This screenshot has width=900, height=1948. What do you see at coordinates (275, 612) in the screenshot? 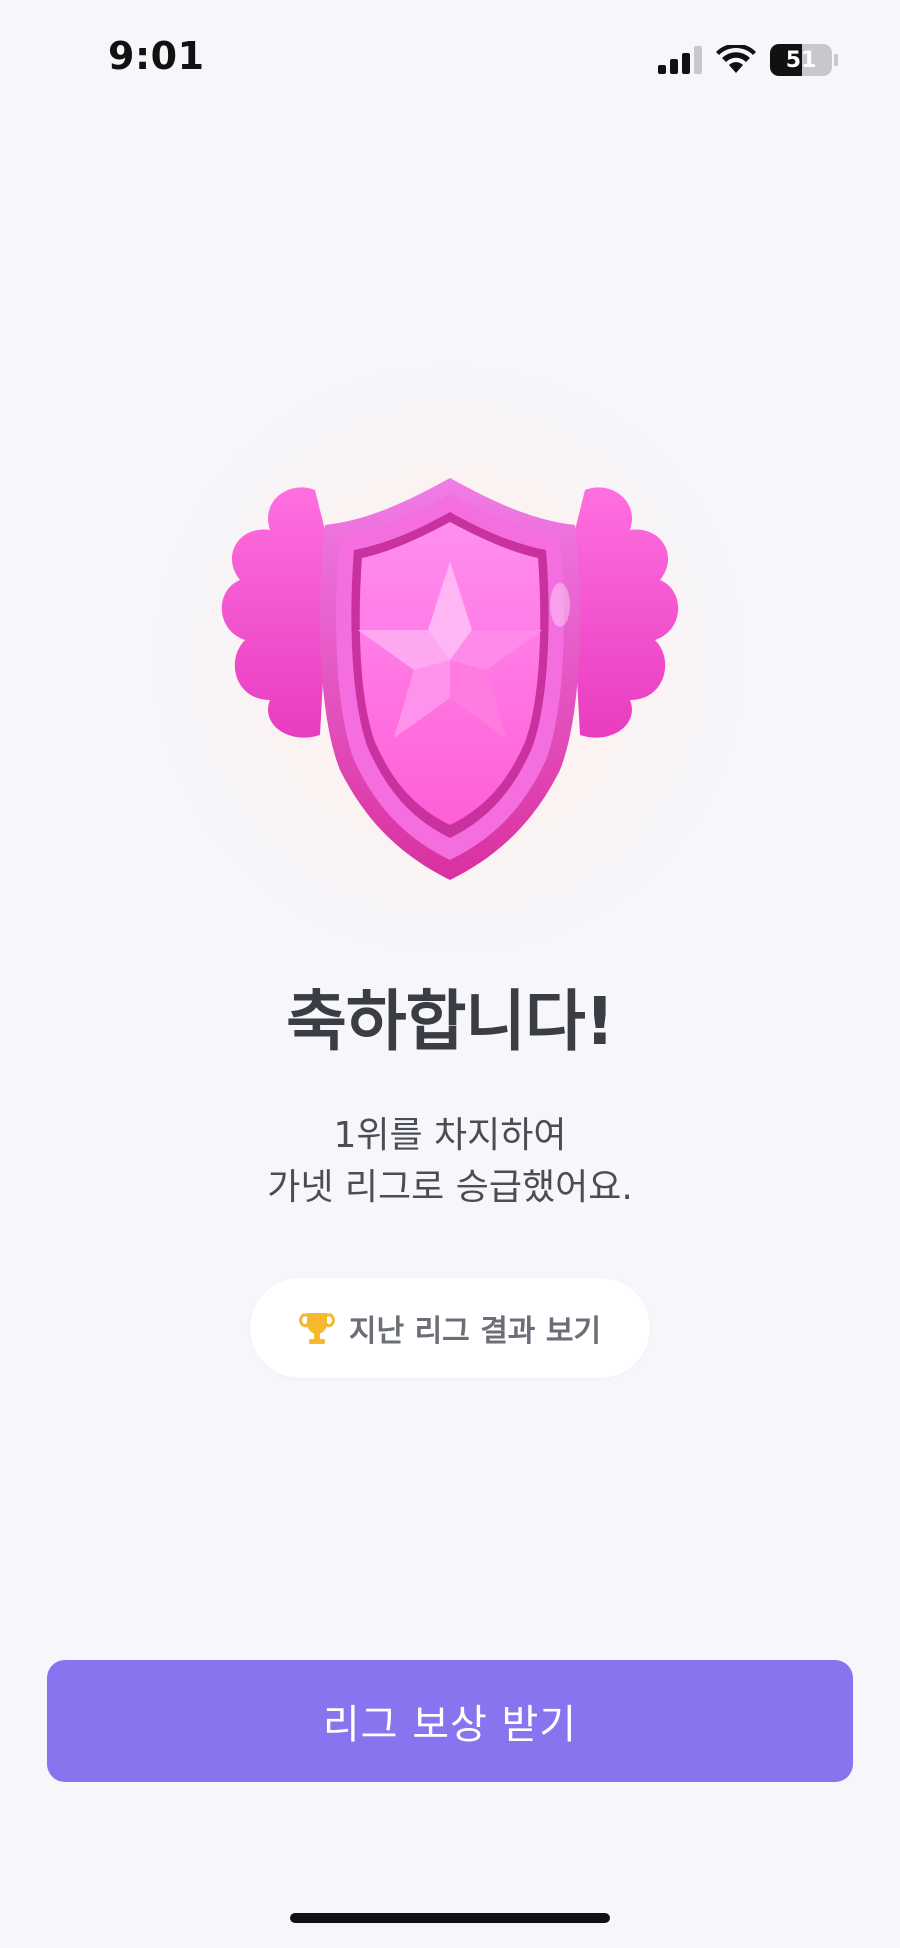
I see `left-wing` at bounding box center [275, 612].